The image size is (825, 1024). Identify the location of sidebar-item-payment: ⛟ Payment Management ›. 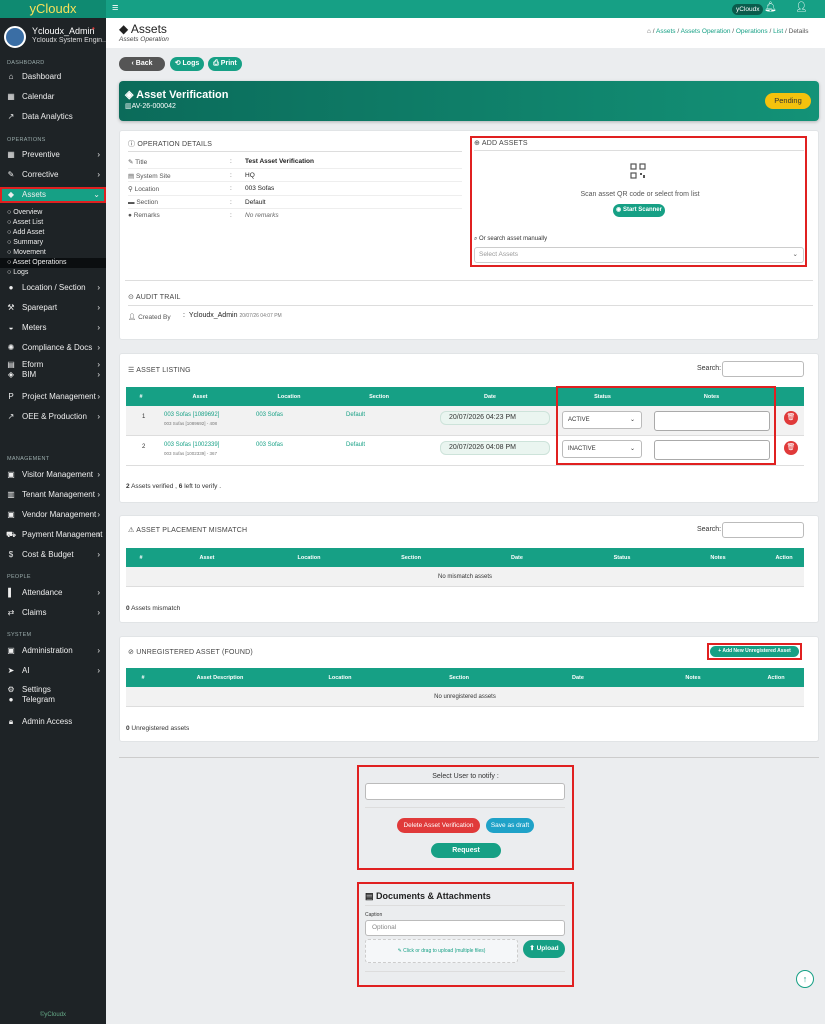
(53, 535).